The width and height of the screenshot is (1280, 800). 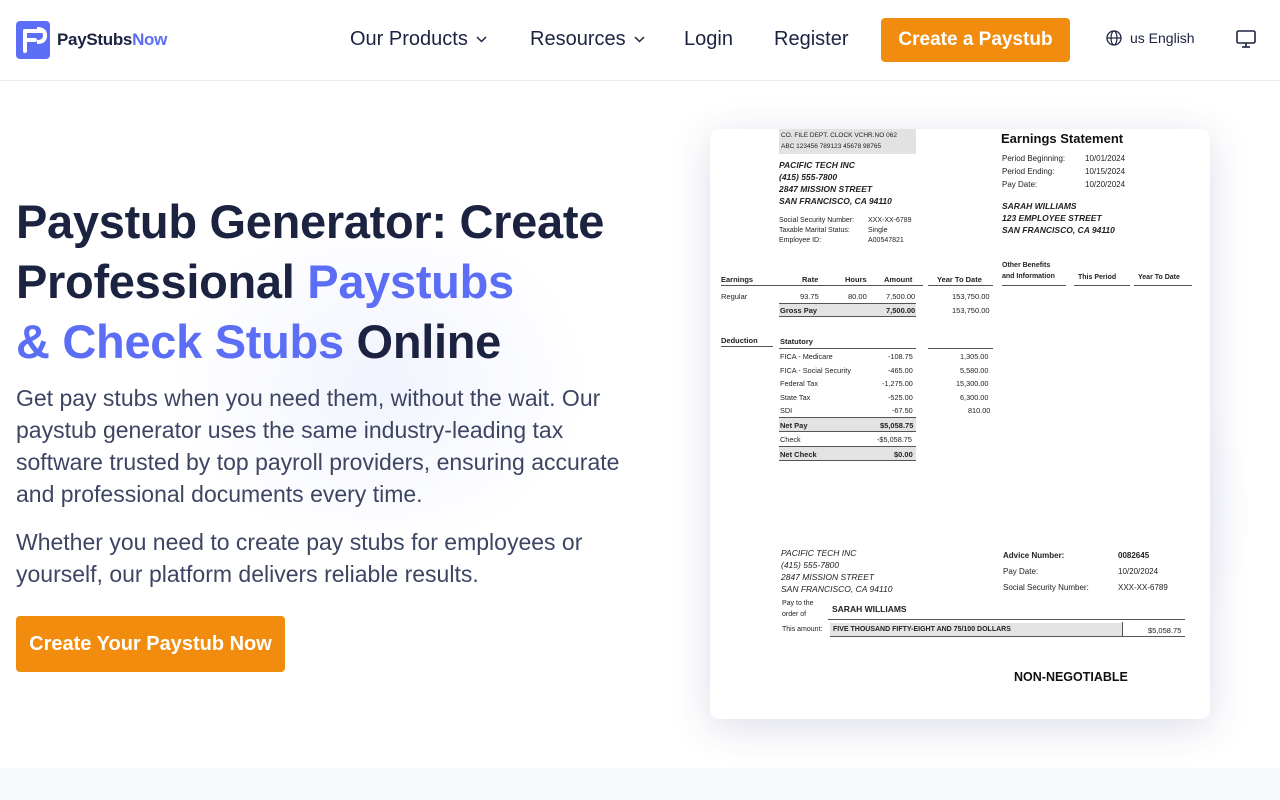 What do you see at coordinates (1034, 555) in the screenshot?
I see `advice-number-label: Advice Number:` at bounding box center [1034, 555].